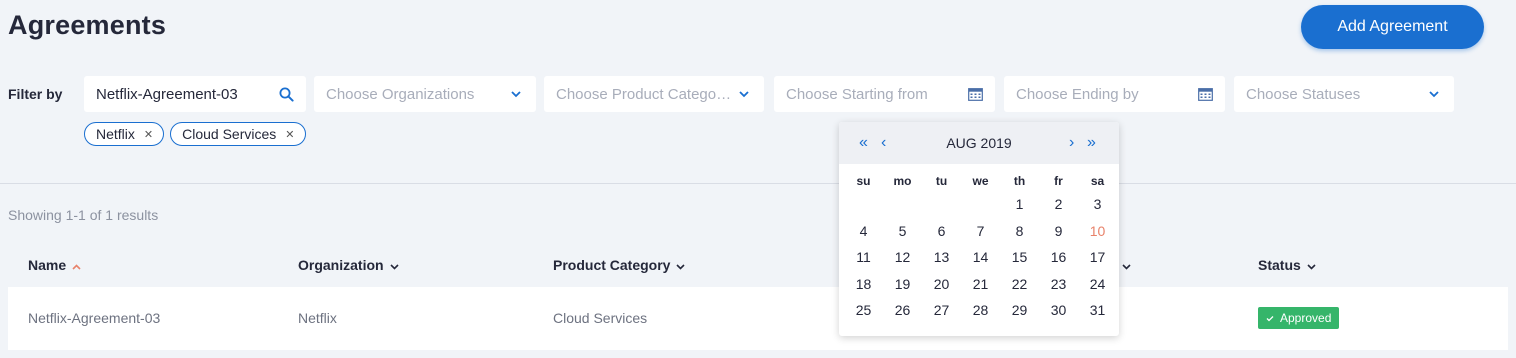 The width and height of the screenshot is (1516, 358). I want to click on weekday-row: su mo tu we th fr sa, so click(981, 180).